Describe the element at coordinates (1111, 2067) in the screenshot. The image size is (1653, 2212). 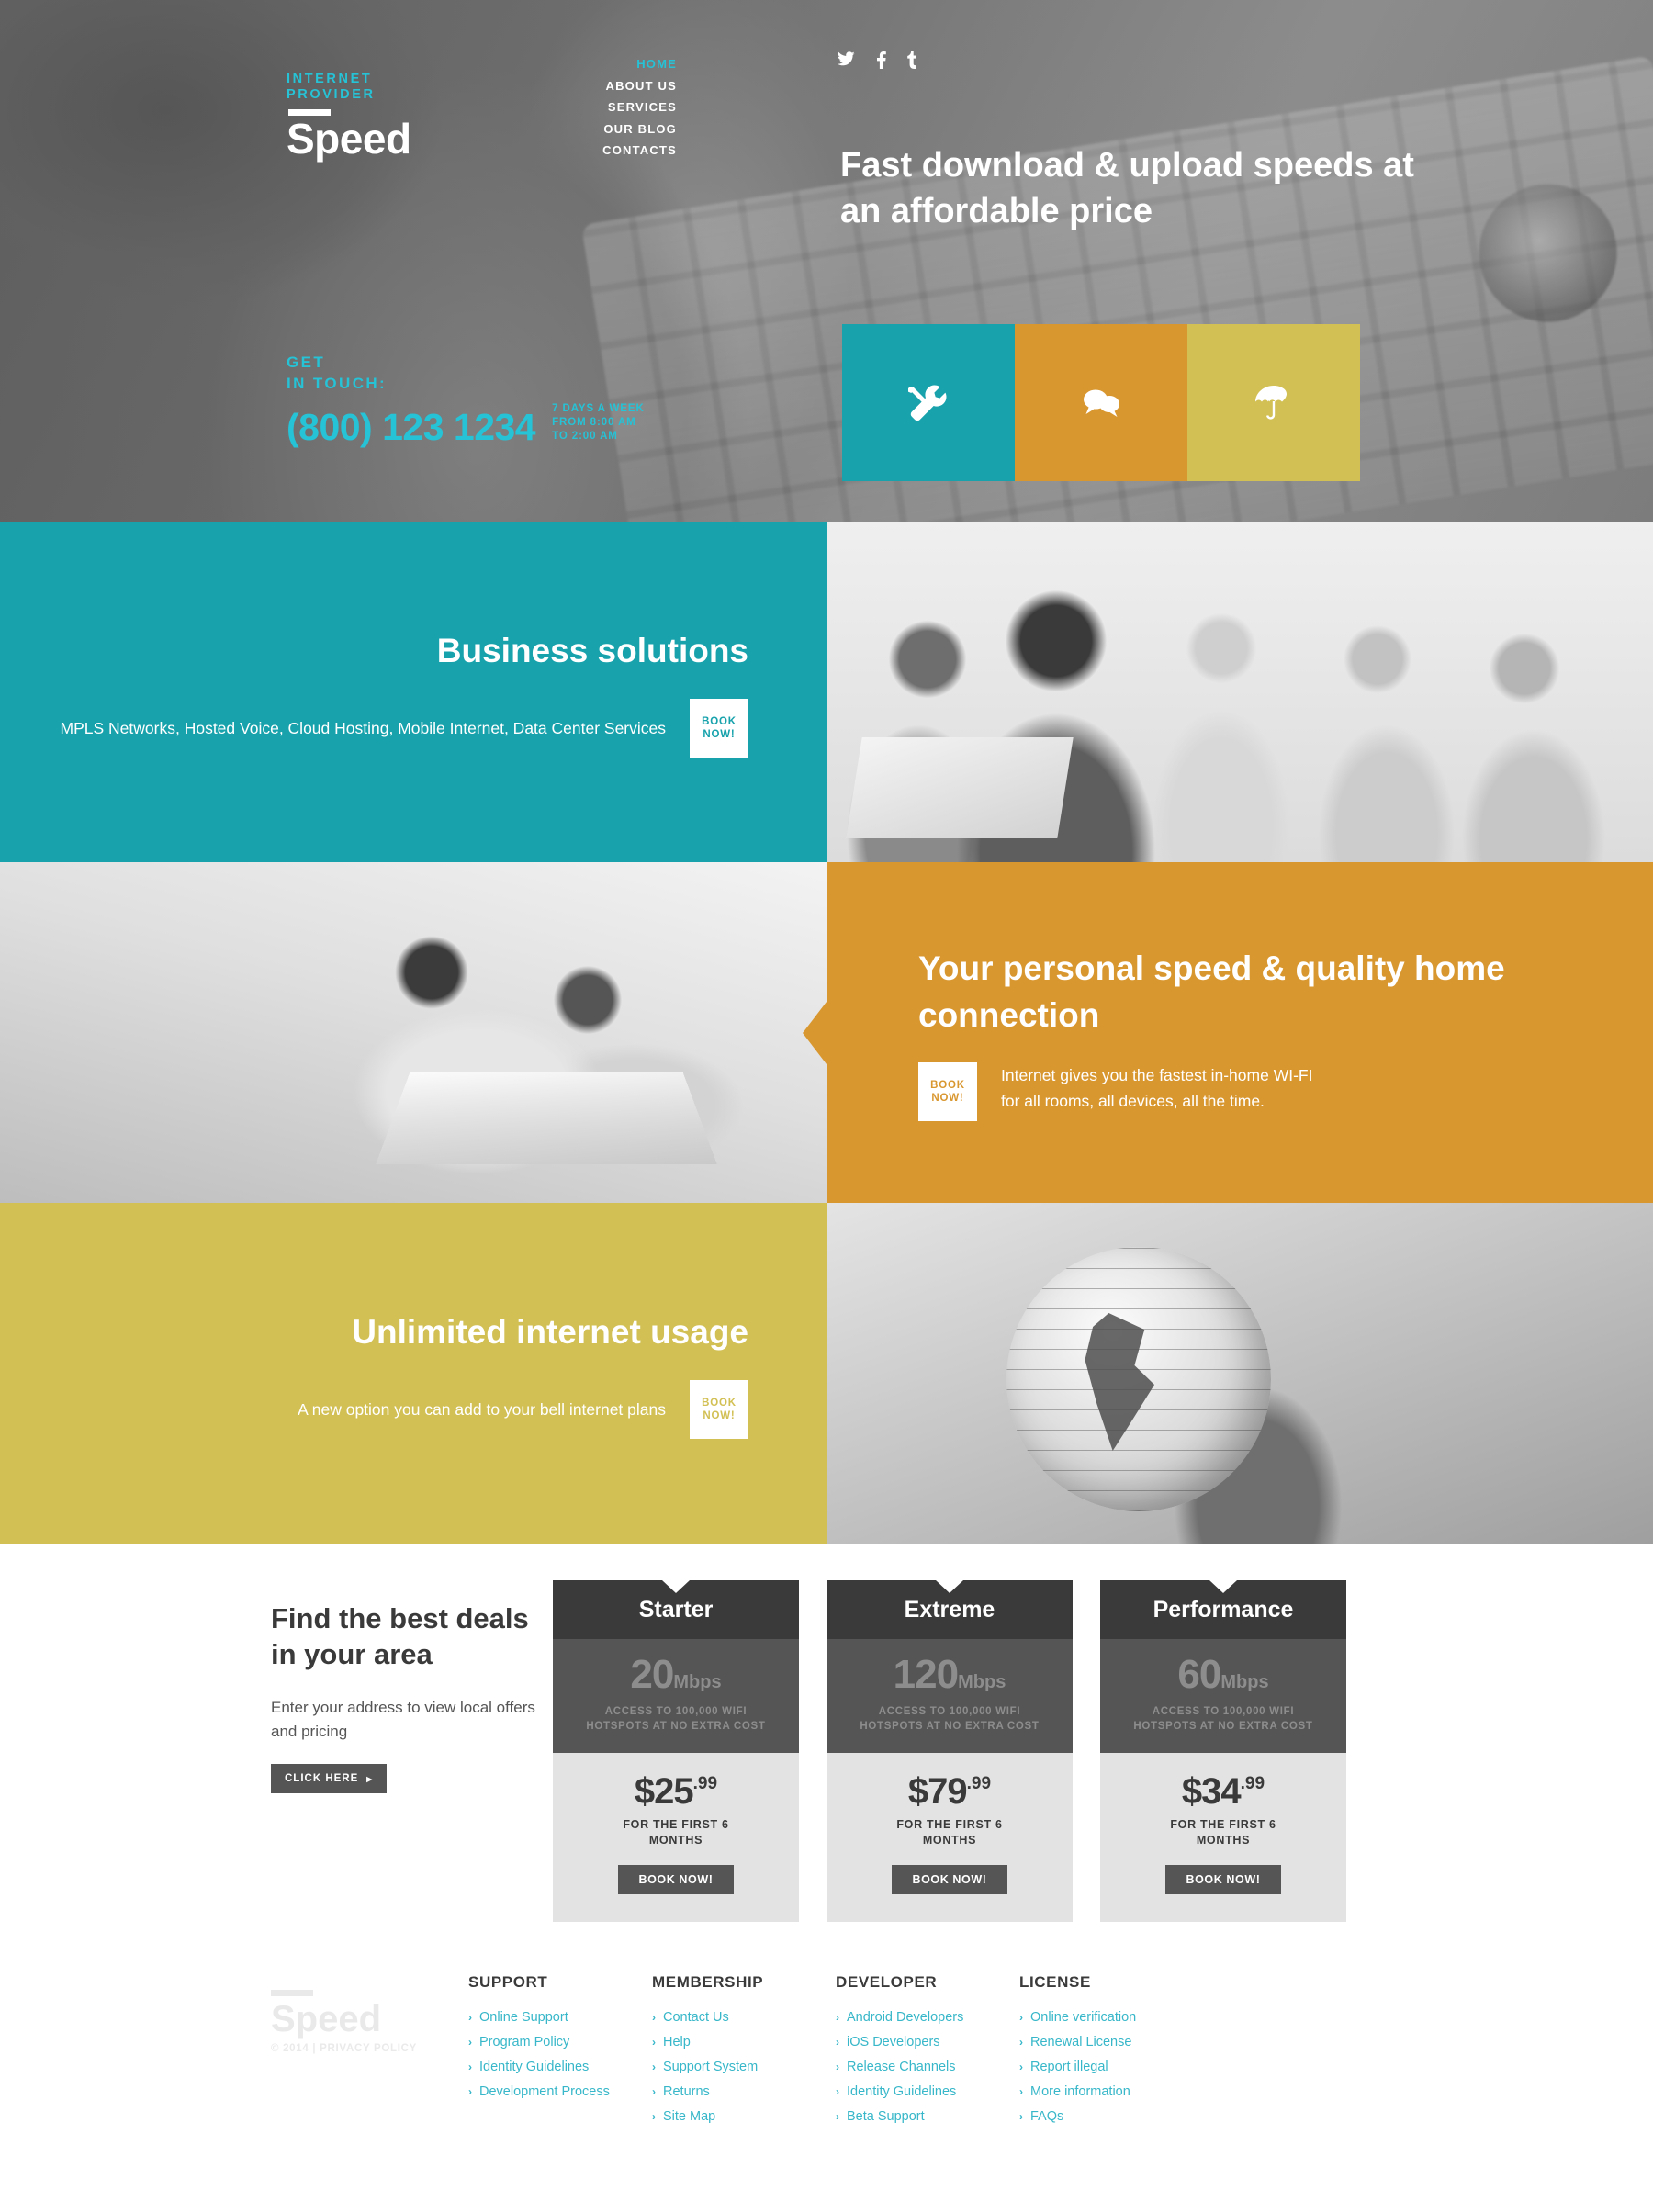
I see `footer-link-item: › Report illegal` at that location.